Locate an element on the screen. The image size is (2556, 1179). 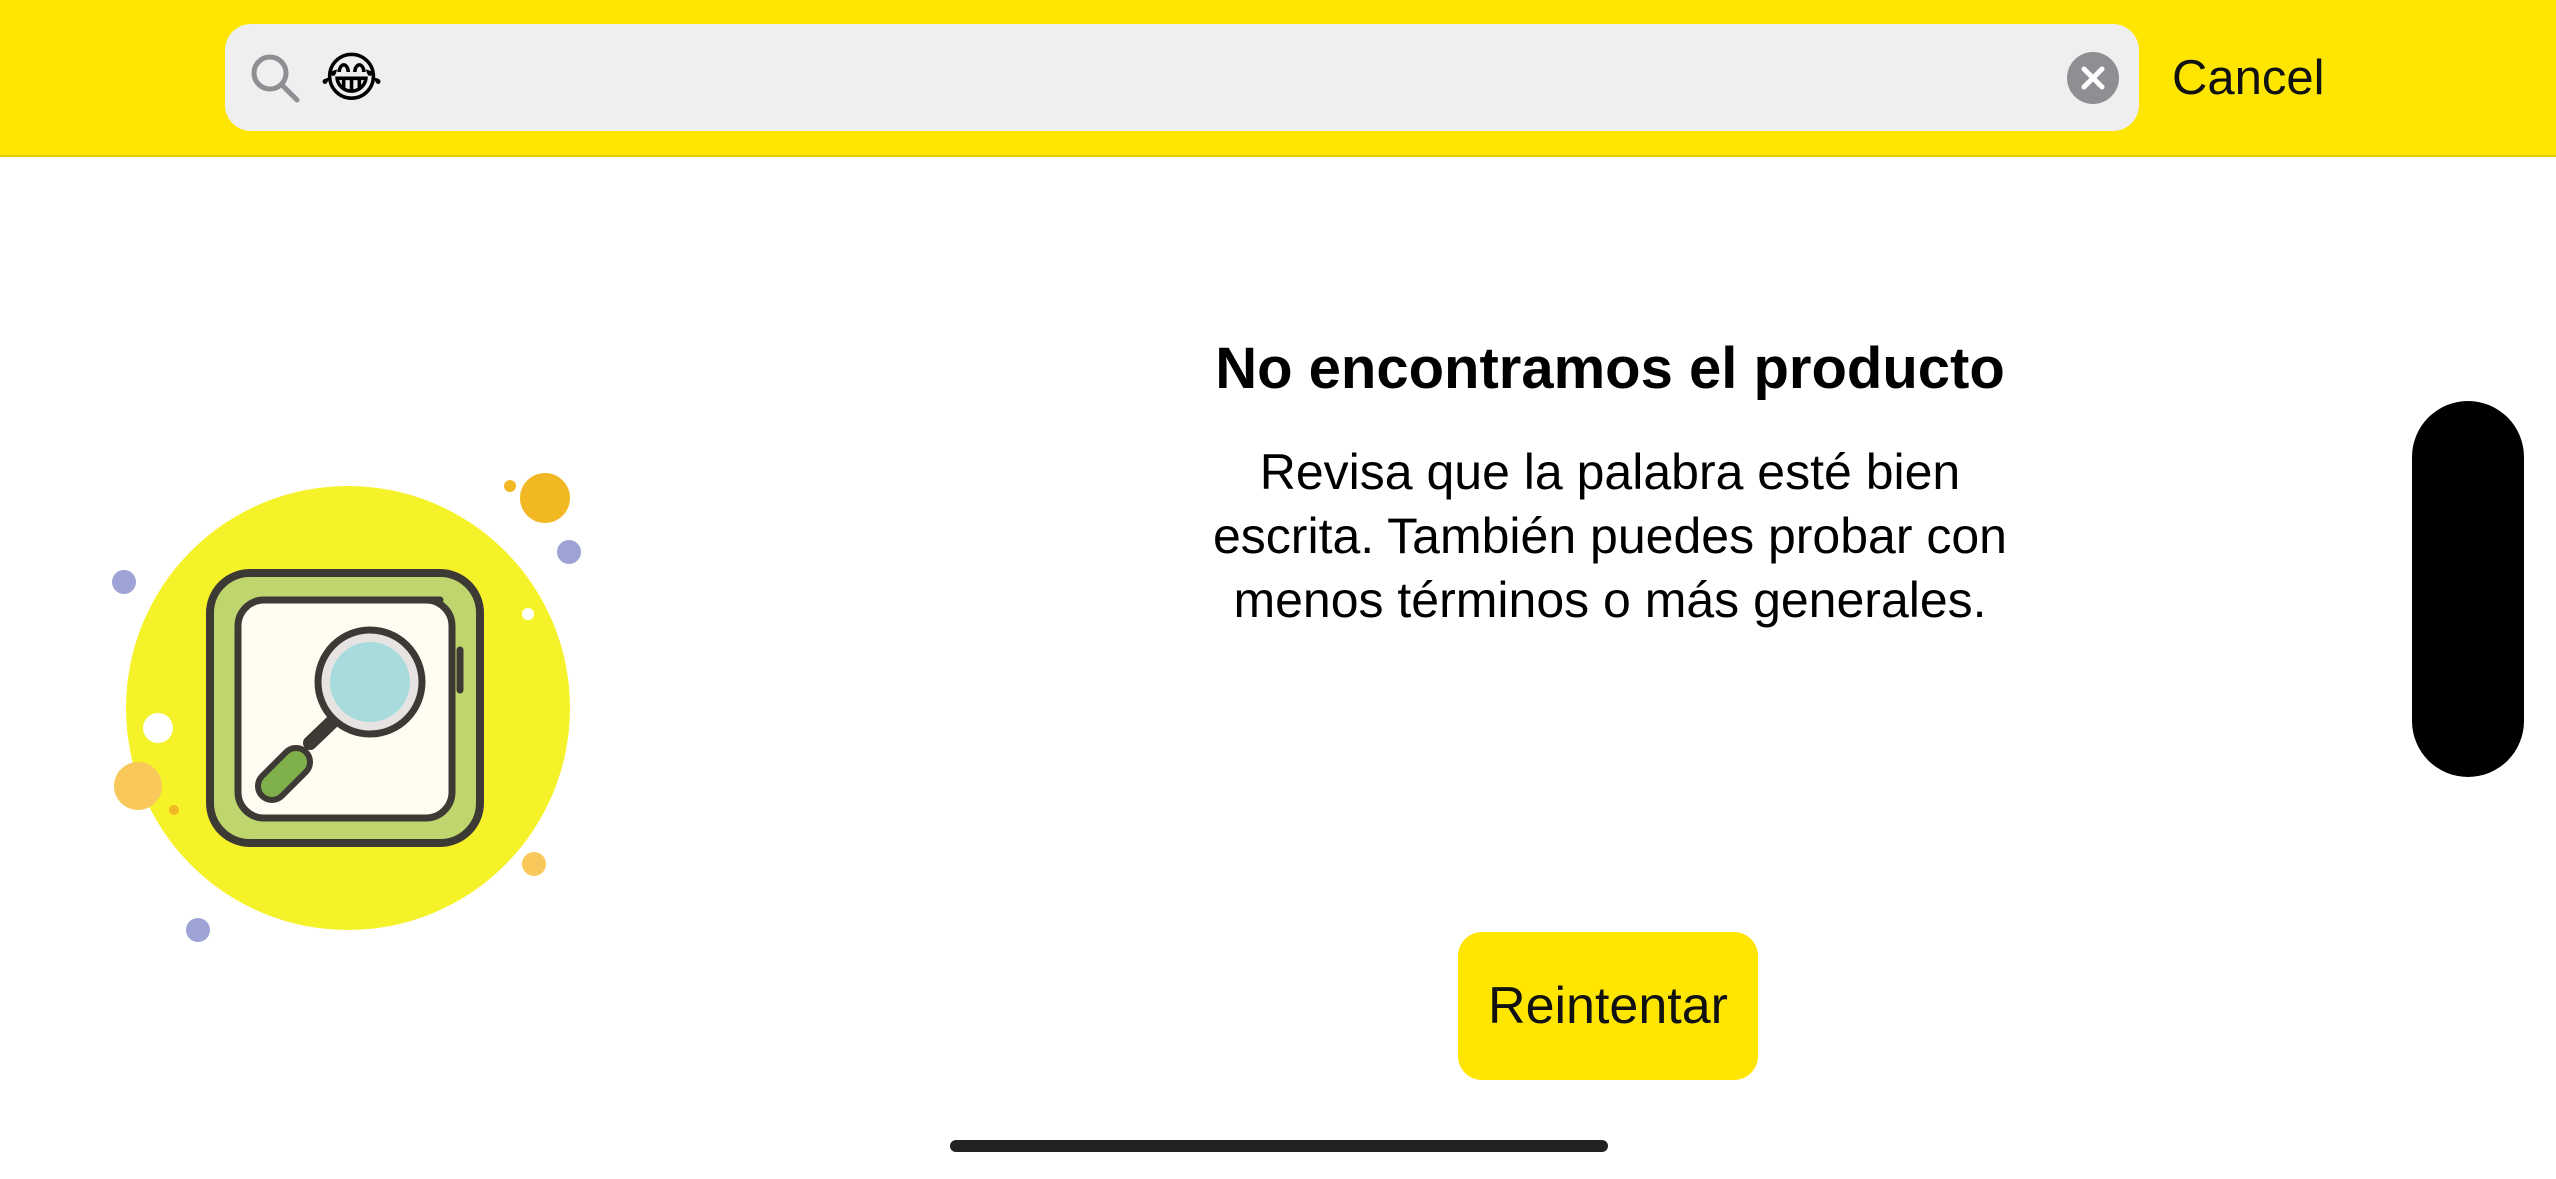
search-field: 😂 is located at coordinates (1182, 77).